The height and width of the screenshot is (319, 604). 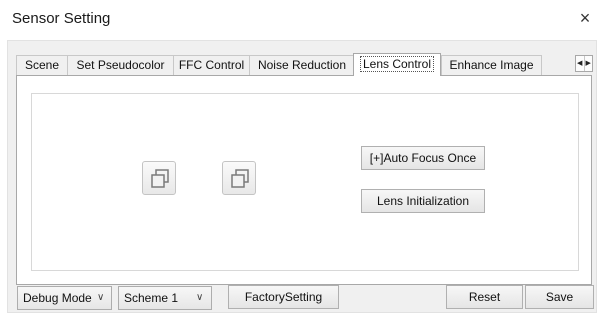 What do you see at coordinates (283, 297) in the screenshot?
I see `factory-setting-button: FactorySetting` at bounding box center [283, 297].